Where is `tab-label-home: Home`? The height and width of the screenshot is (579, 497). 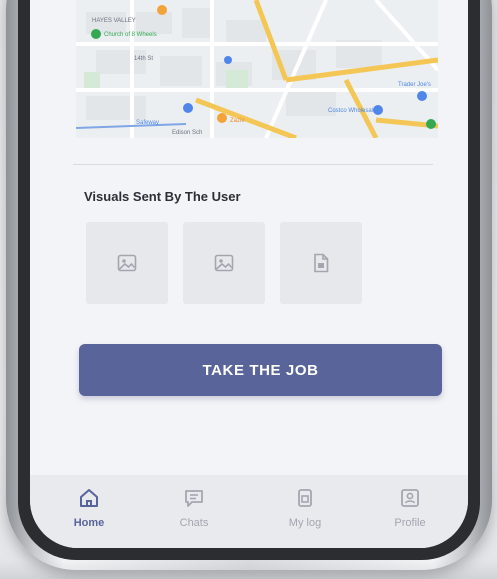
tab-label-home: Home is located at coordinates (89, 523).